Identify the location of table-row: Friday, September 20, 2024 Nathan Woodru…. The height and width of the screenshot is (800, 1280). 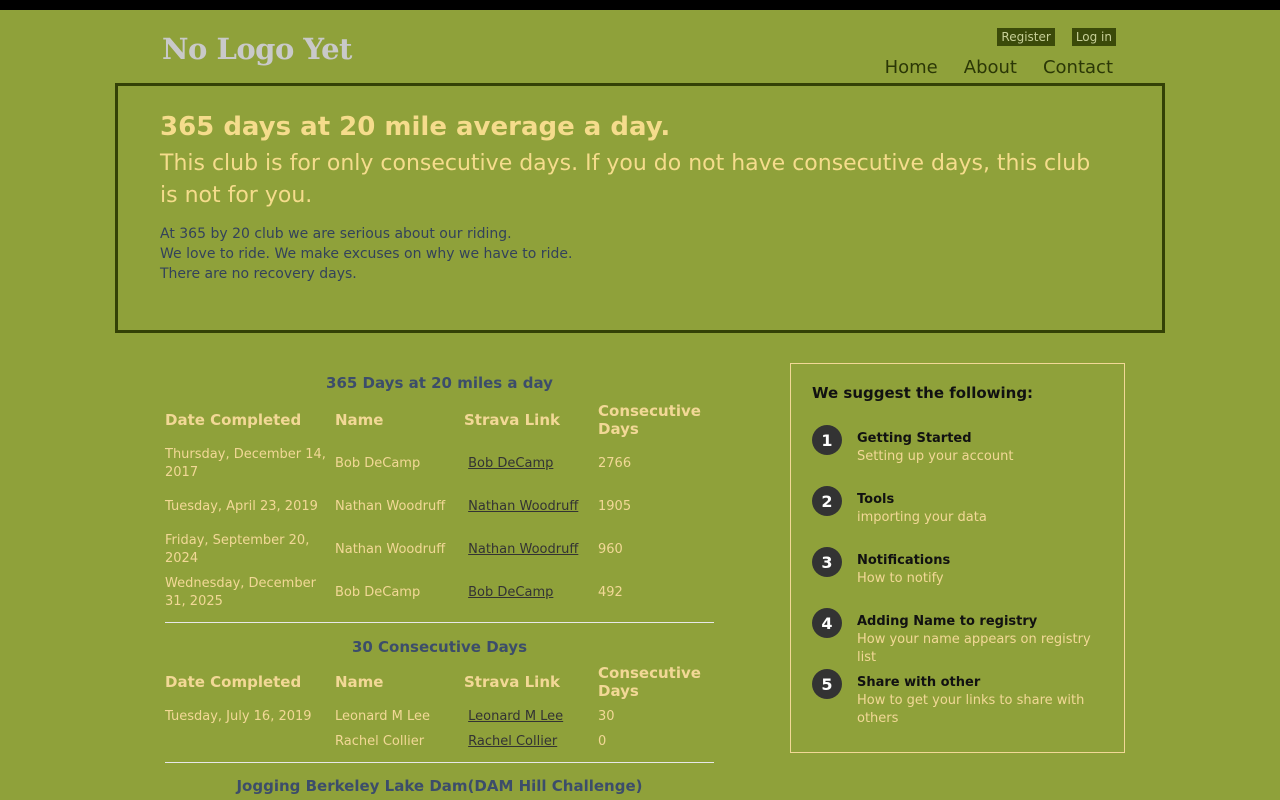
(439, 549).